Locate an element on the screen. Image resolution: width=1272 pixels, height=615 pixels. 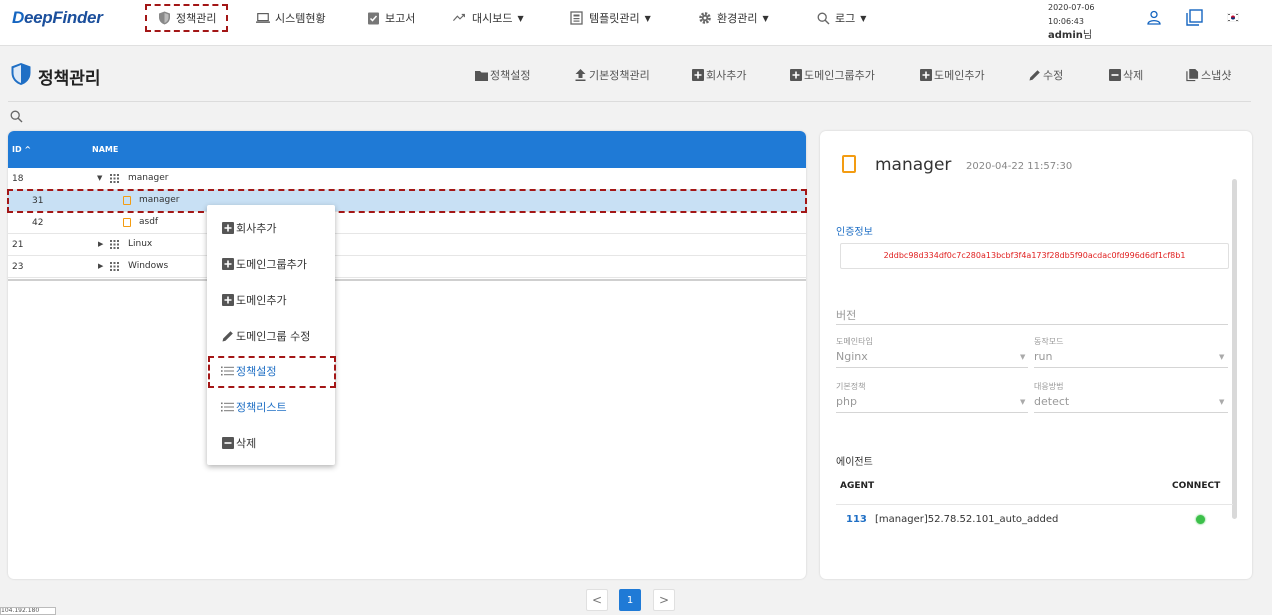
column-header-id: ID ^ is located at coordinates (21, 149).